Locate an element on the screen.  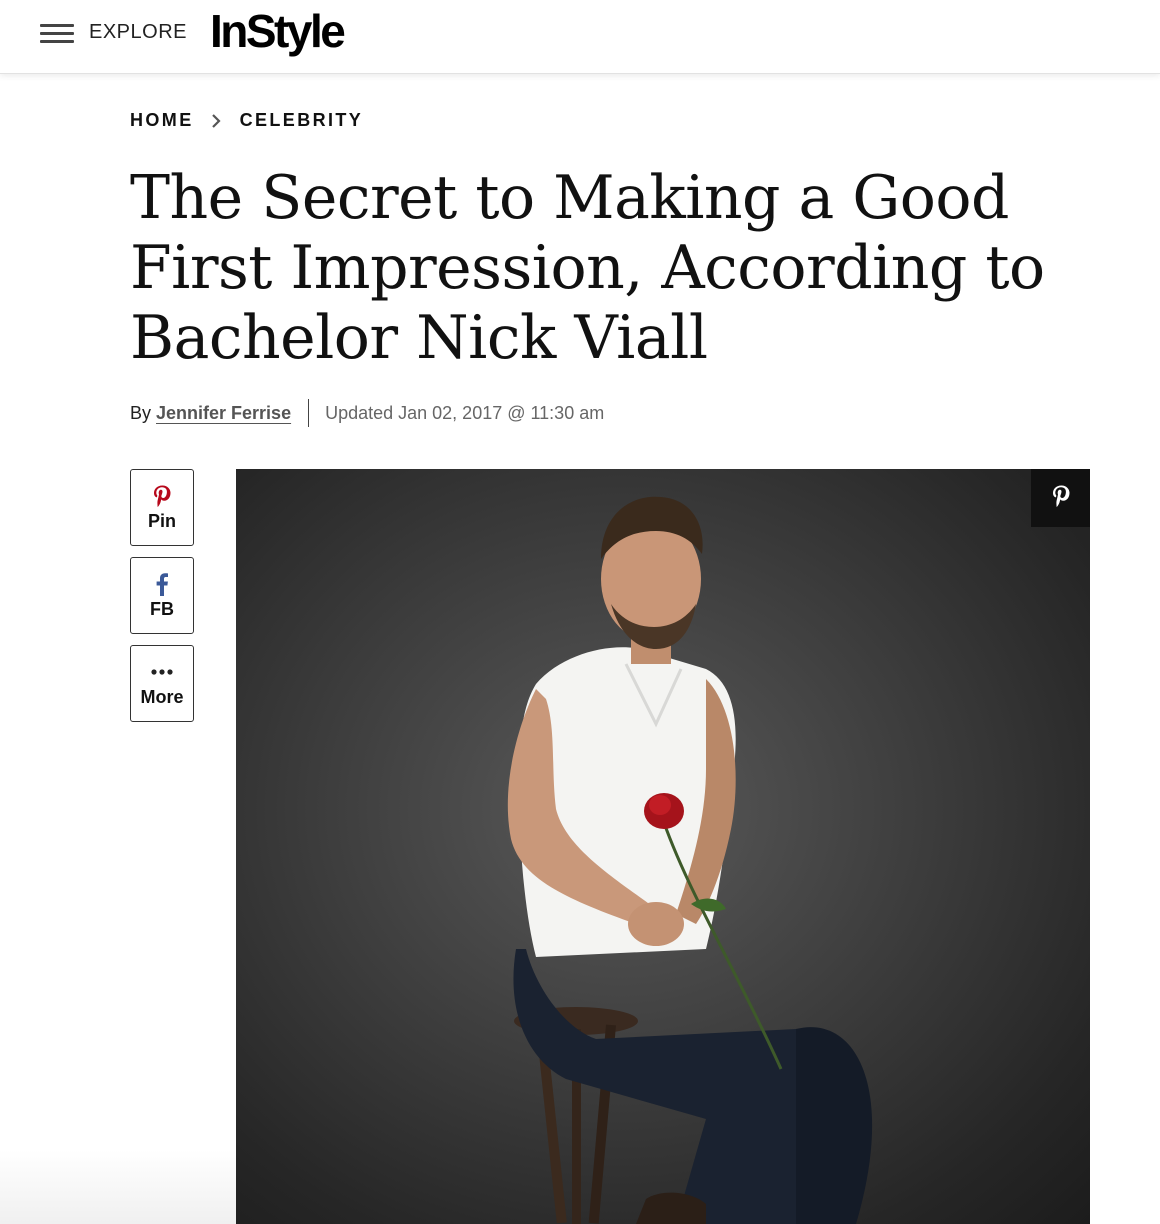
facebook-share-button: FB is located at coordinates (162, 595).